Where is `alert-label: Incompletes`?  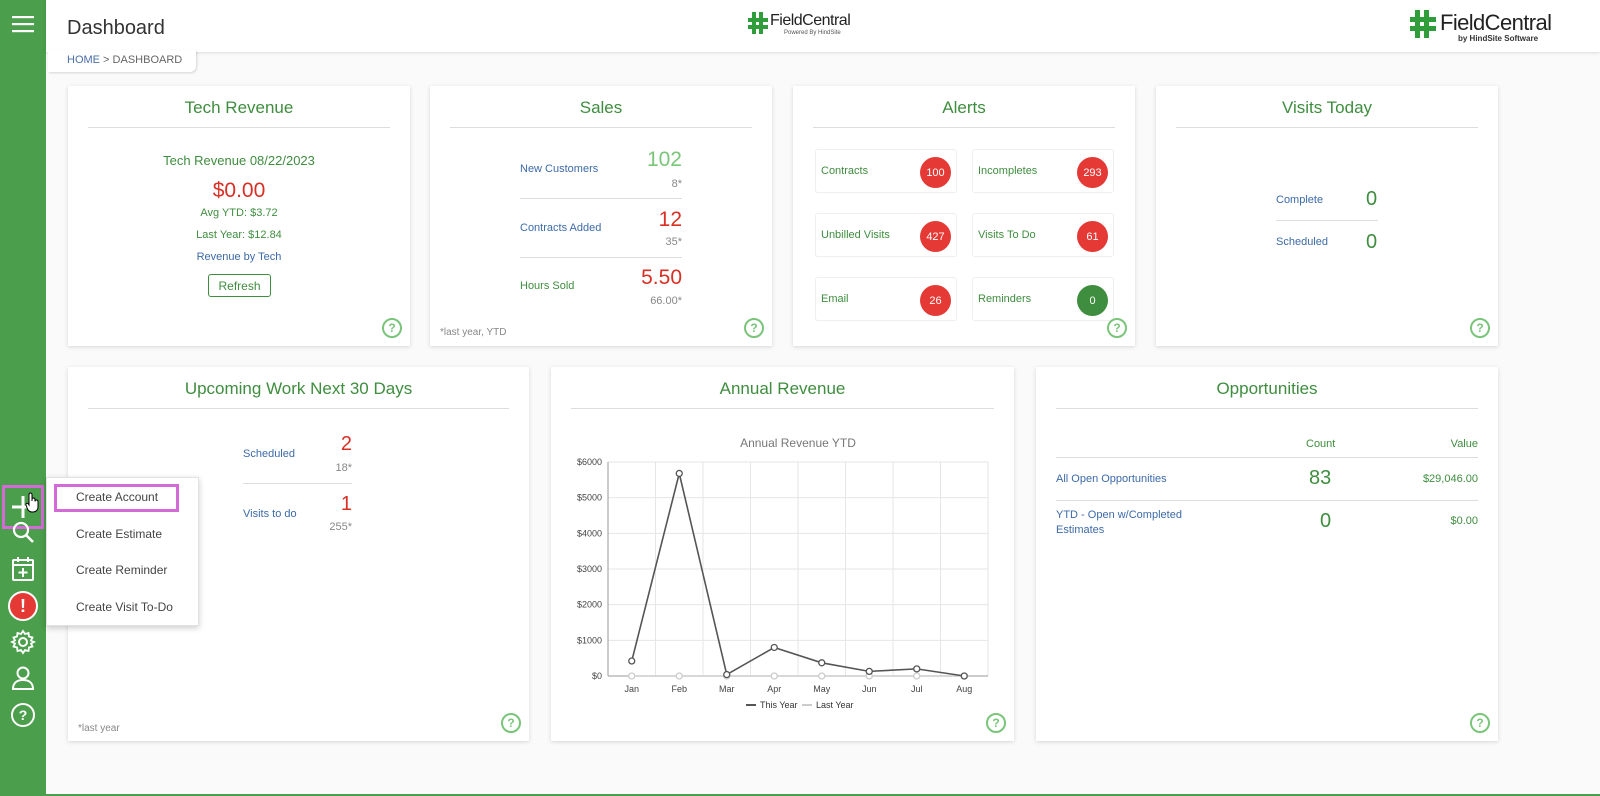 alert-label: Incompletes is located at coordinates (1008, 171).